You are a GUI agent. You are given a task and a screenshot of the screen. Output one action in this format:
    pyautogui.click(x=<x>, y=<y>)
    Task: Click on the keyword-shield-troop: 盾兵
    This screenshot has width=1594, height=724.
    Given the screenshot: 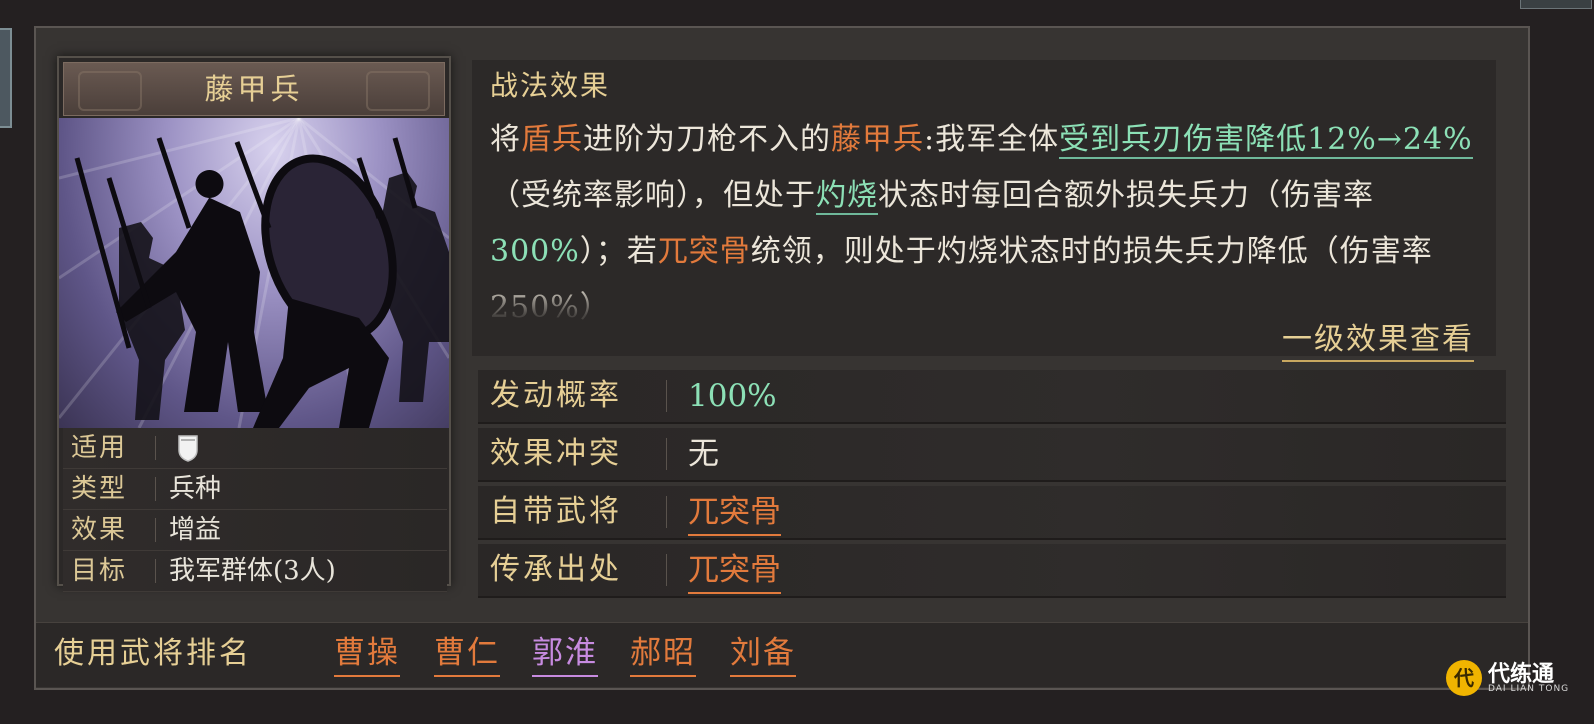 What is the action you would take?
    pyautogui.click(x=552, y=139)
    